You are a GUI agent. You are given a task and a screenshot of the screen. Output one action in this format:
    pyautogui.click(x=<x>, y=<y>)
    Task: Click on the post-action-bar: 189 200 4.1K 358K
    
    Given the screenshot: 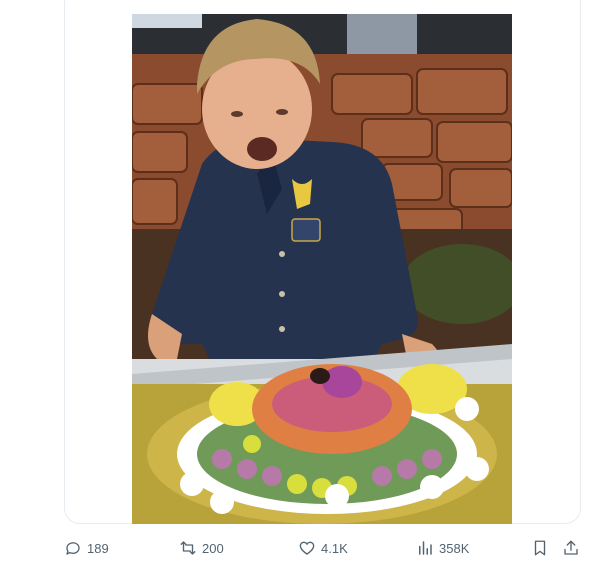 What is the action you would take?
    pyautogui.click(x=324, y=548)
    